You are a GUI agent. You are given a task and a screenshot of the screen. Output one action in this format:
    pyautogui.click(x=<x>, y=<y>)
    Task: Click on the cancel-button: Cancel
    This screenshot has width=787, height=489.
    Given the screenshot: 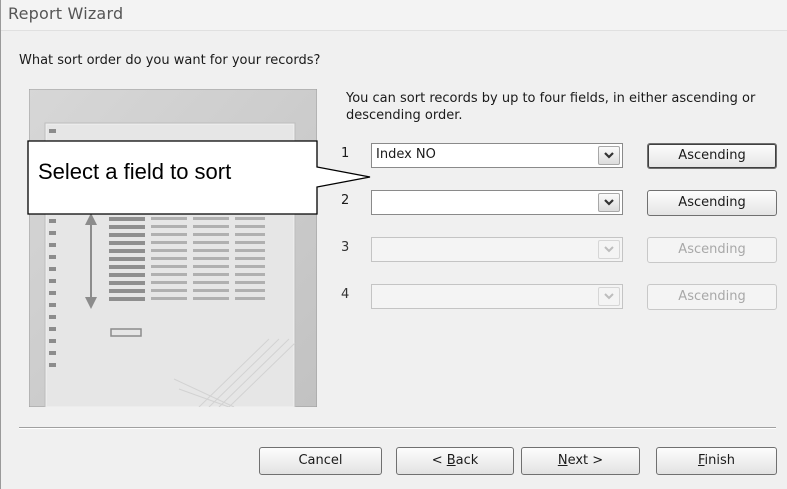 What is the action you would take?
    pyautogui.click(x=320, y=461)
    